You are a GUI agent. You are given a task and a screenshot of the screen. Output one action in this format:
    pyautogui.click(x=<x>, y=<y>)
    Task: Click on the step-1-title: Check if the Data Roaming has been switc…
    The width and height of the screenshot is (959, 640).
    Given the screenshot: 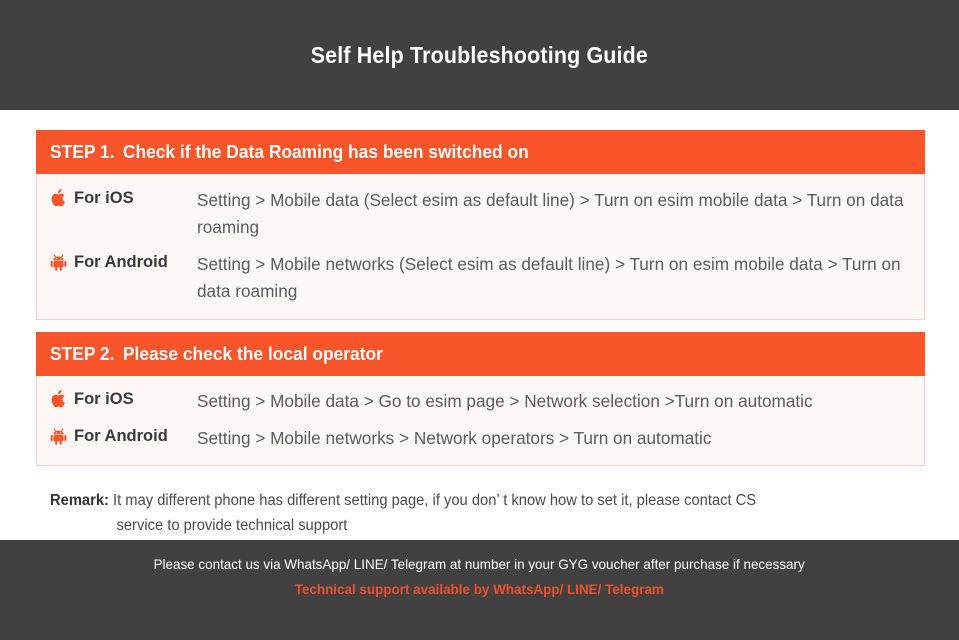 What is the action you would take?
    pyautogui.click(x=325, y=151)
    